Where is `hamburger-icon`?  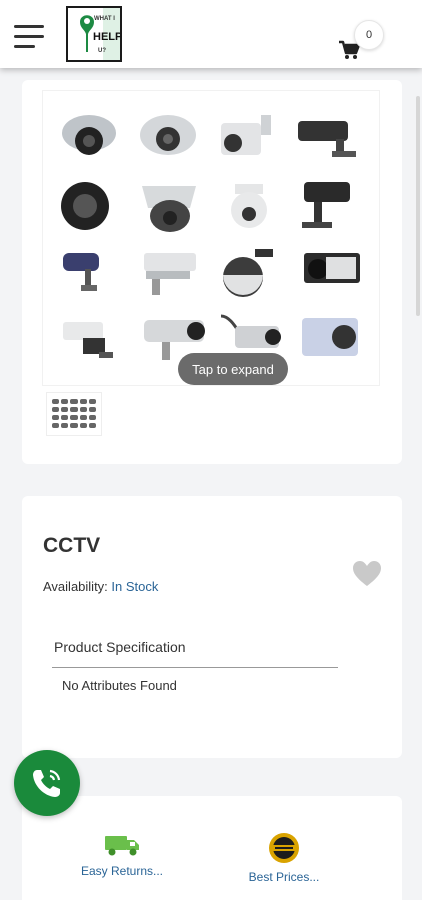
hamburger-icon is located at coordinates (30, 37).